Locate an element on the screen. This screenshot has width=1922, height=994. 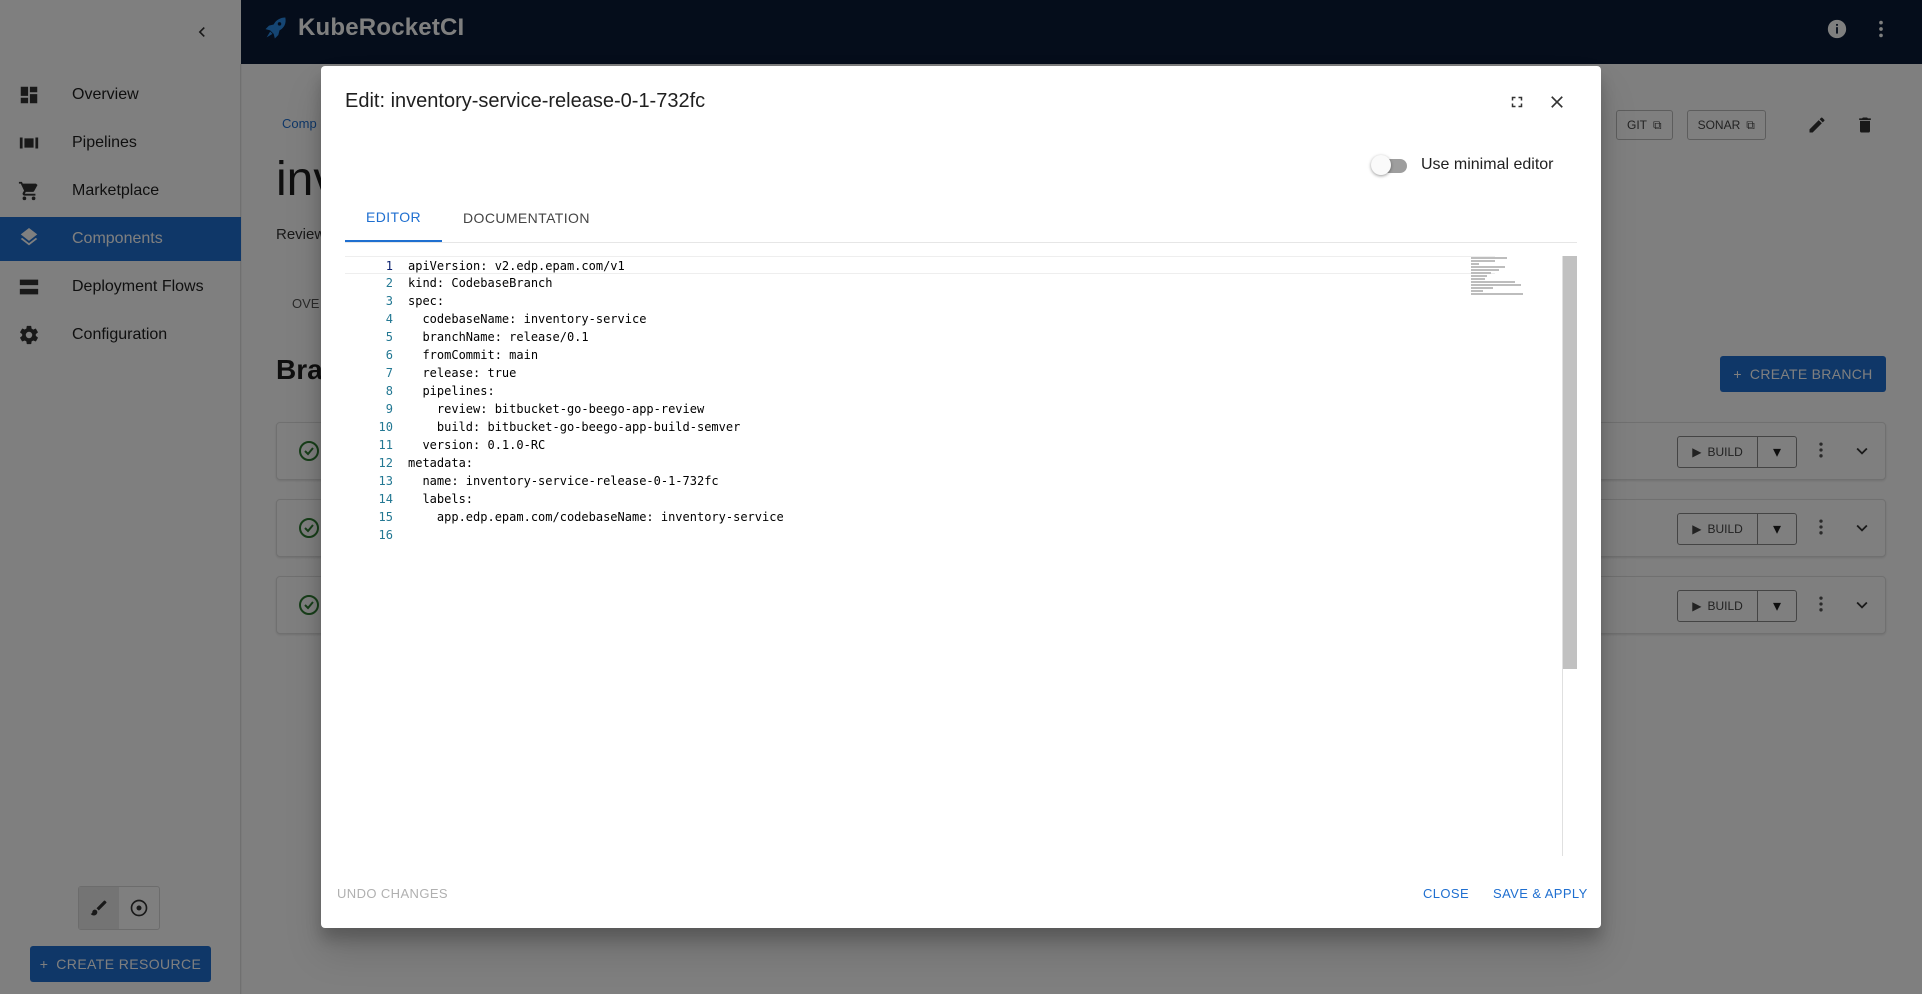
close-dialog-button is located at coordinates (1557, 102).